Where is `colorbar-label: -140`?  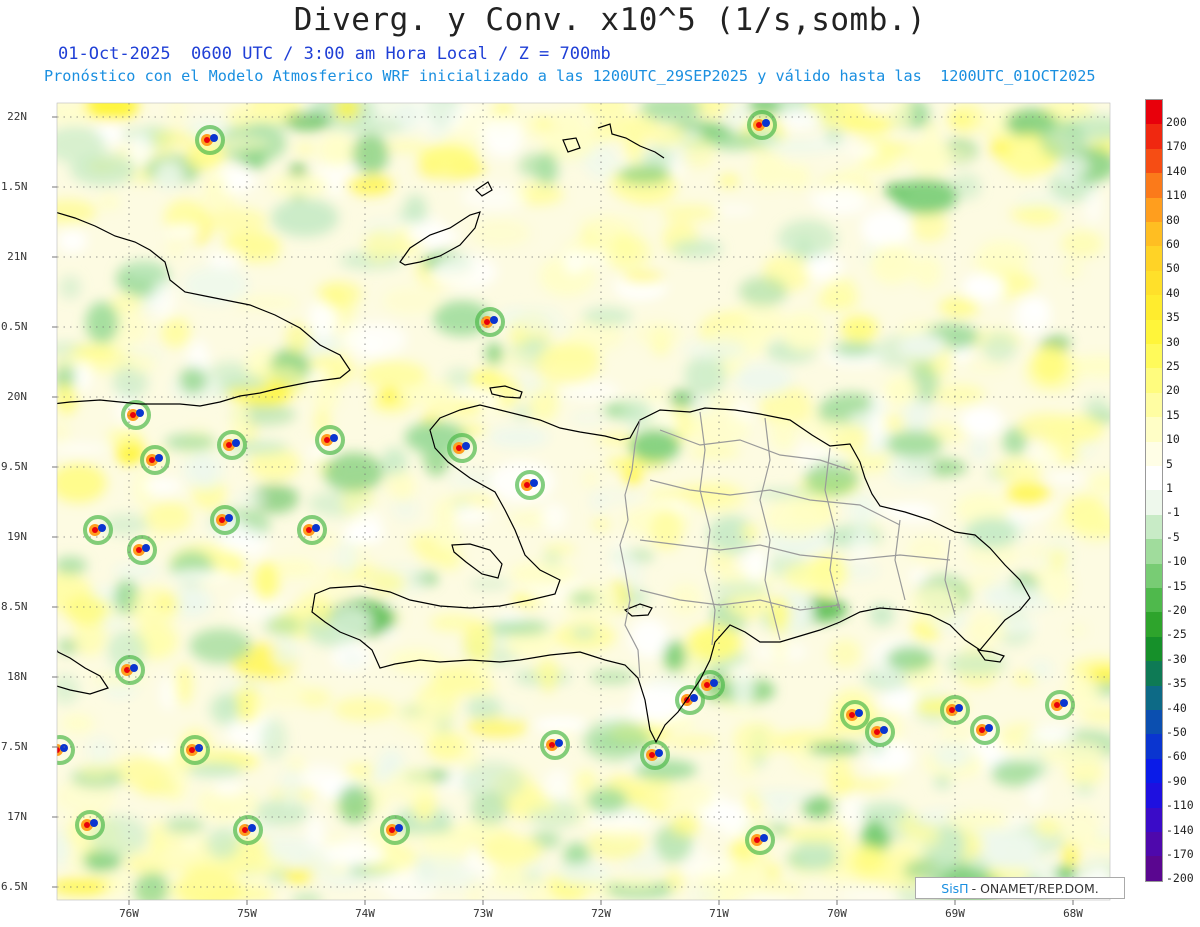 colorbar-label: -140 is located at coordinates (1180, 829).